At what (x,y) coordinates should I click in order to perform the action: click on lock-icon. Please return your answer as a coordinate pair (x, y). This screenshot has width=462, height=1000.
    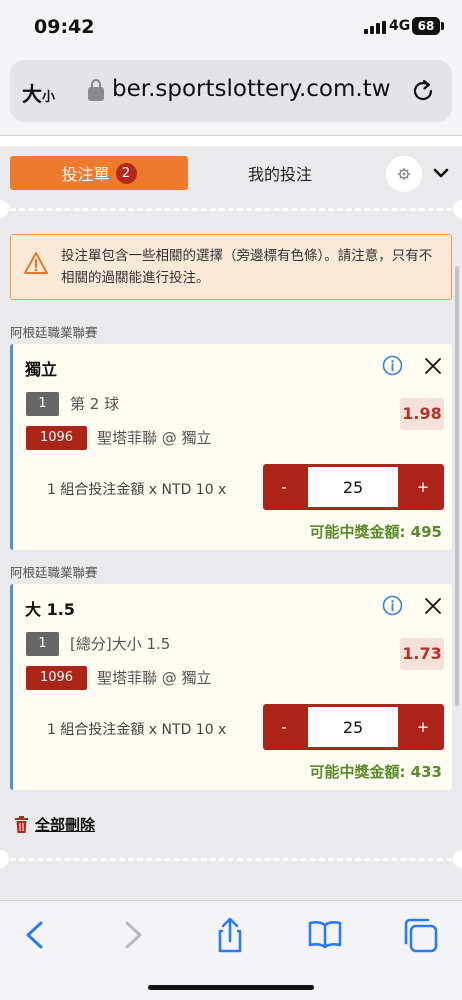
    Looking at the image, I should click on (96, 90).